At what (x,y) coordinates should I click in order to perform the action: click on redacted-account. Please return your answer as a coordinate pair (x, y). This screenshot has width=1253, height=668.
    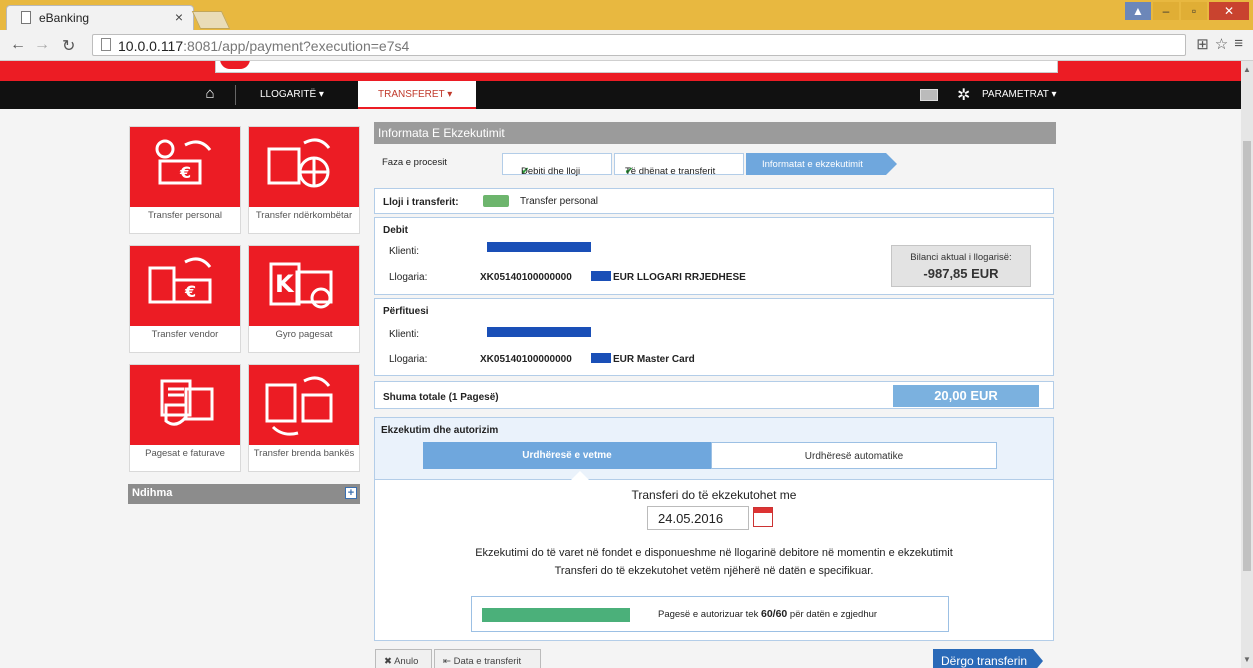
    Looking at the image, I should click on (601, 358).